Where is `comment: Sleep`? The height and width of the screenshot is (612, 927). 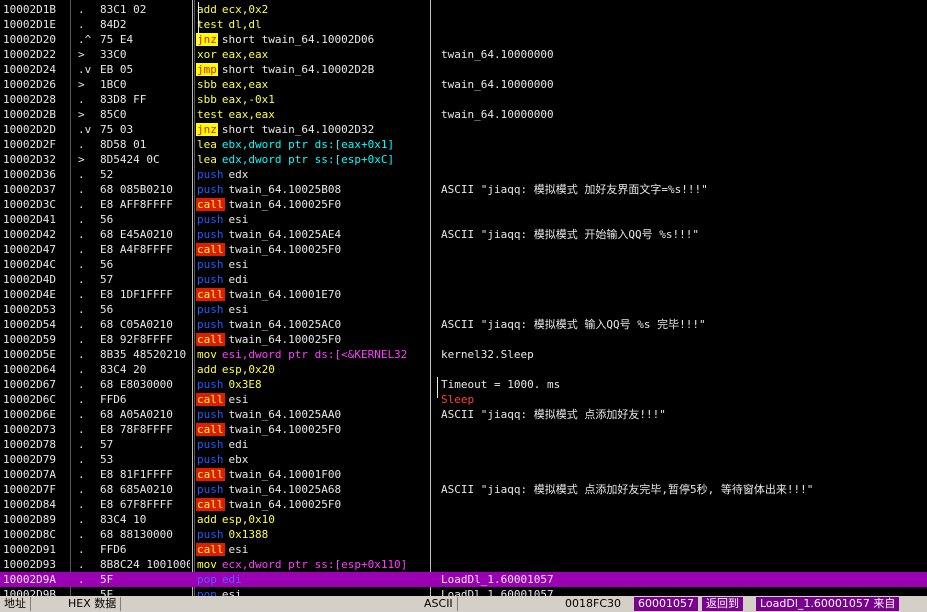
comment: Sleep is located at coordinates (458, 399).